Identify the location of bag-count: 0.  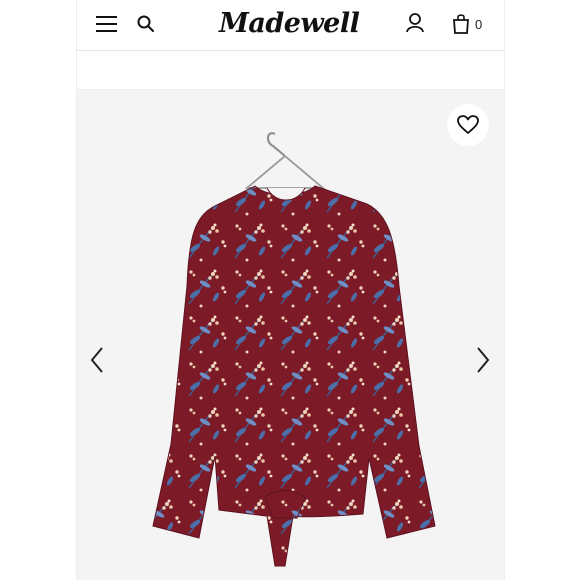
(479, 24).